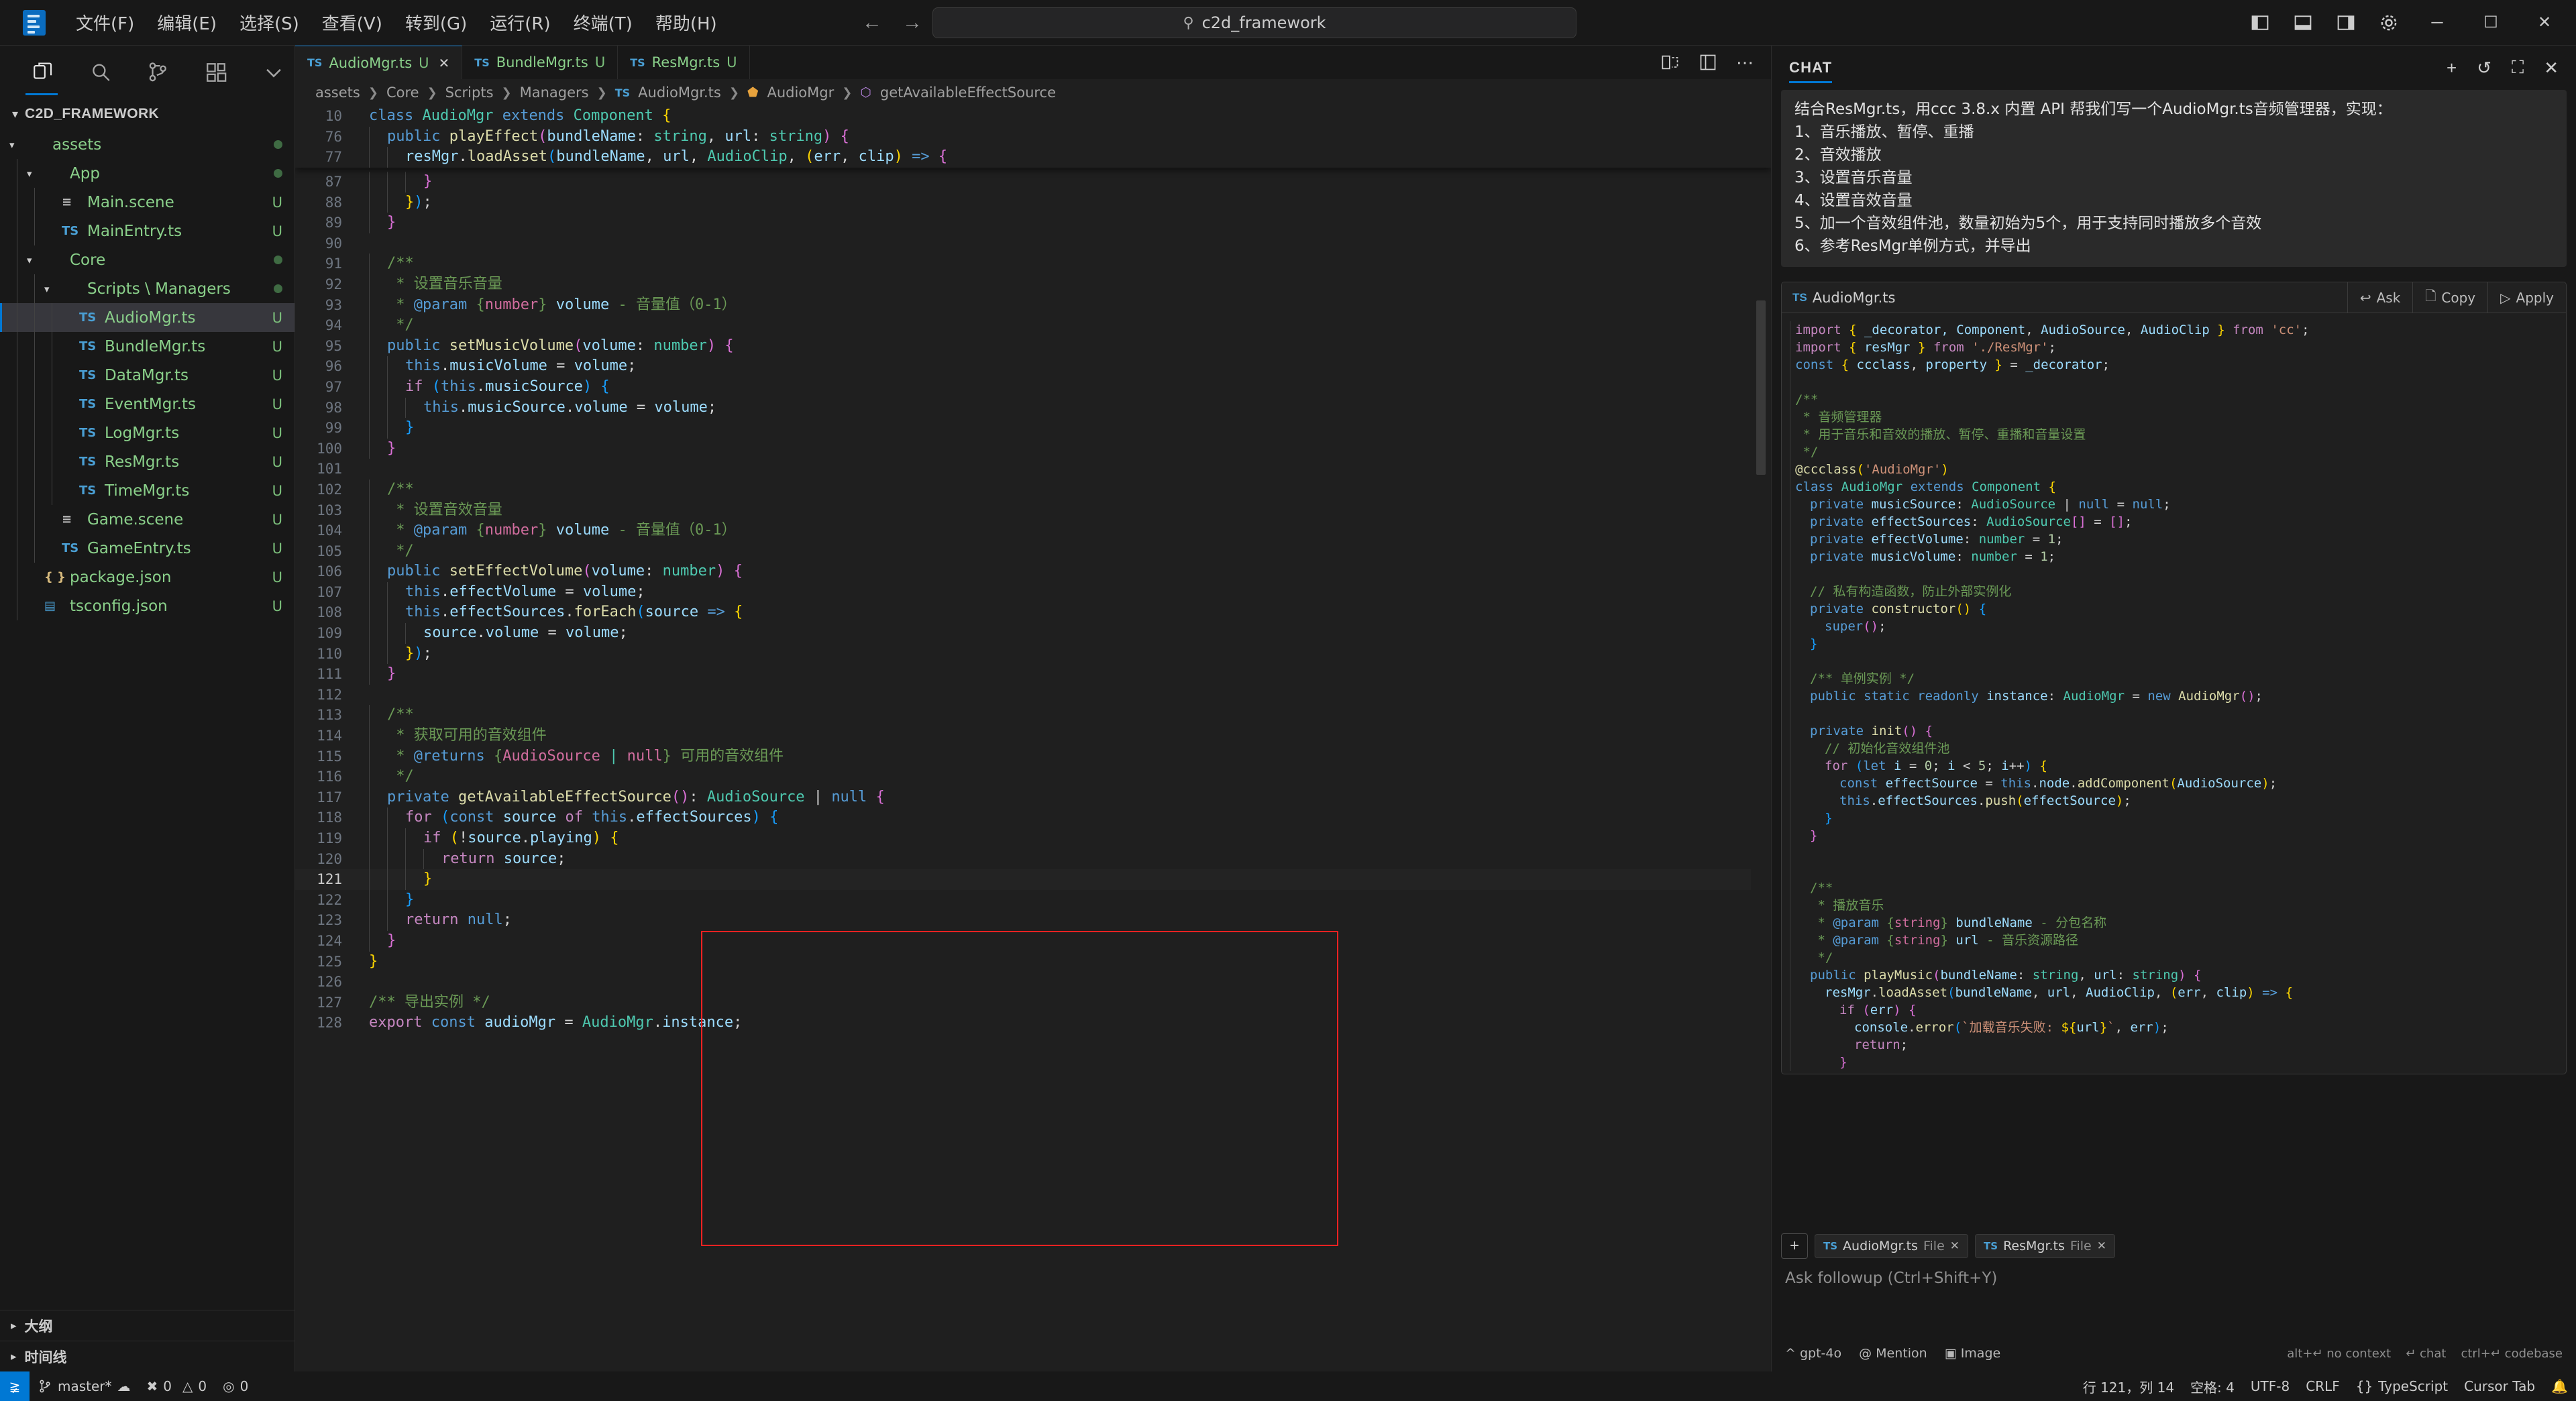 Image resolution: width=2576 pixels, height=1401 pixels. I want to click on history-icon: ↺, so click(2484, 68).